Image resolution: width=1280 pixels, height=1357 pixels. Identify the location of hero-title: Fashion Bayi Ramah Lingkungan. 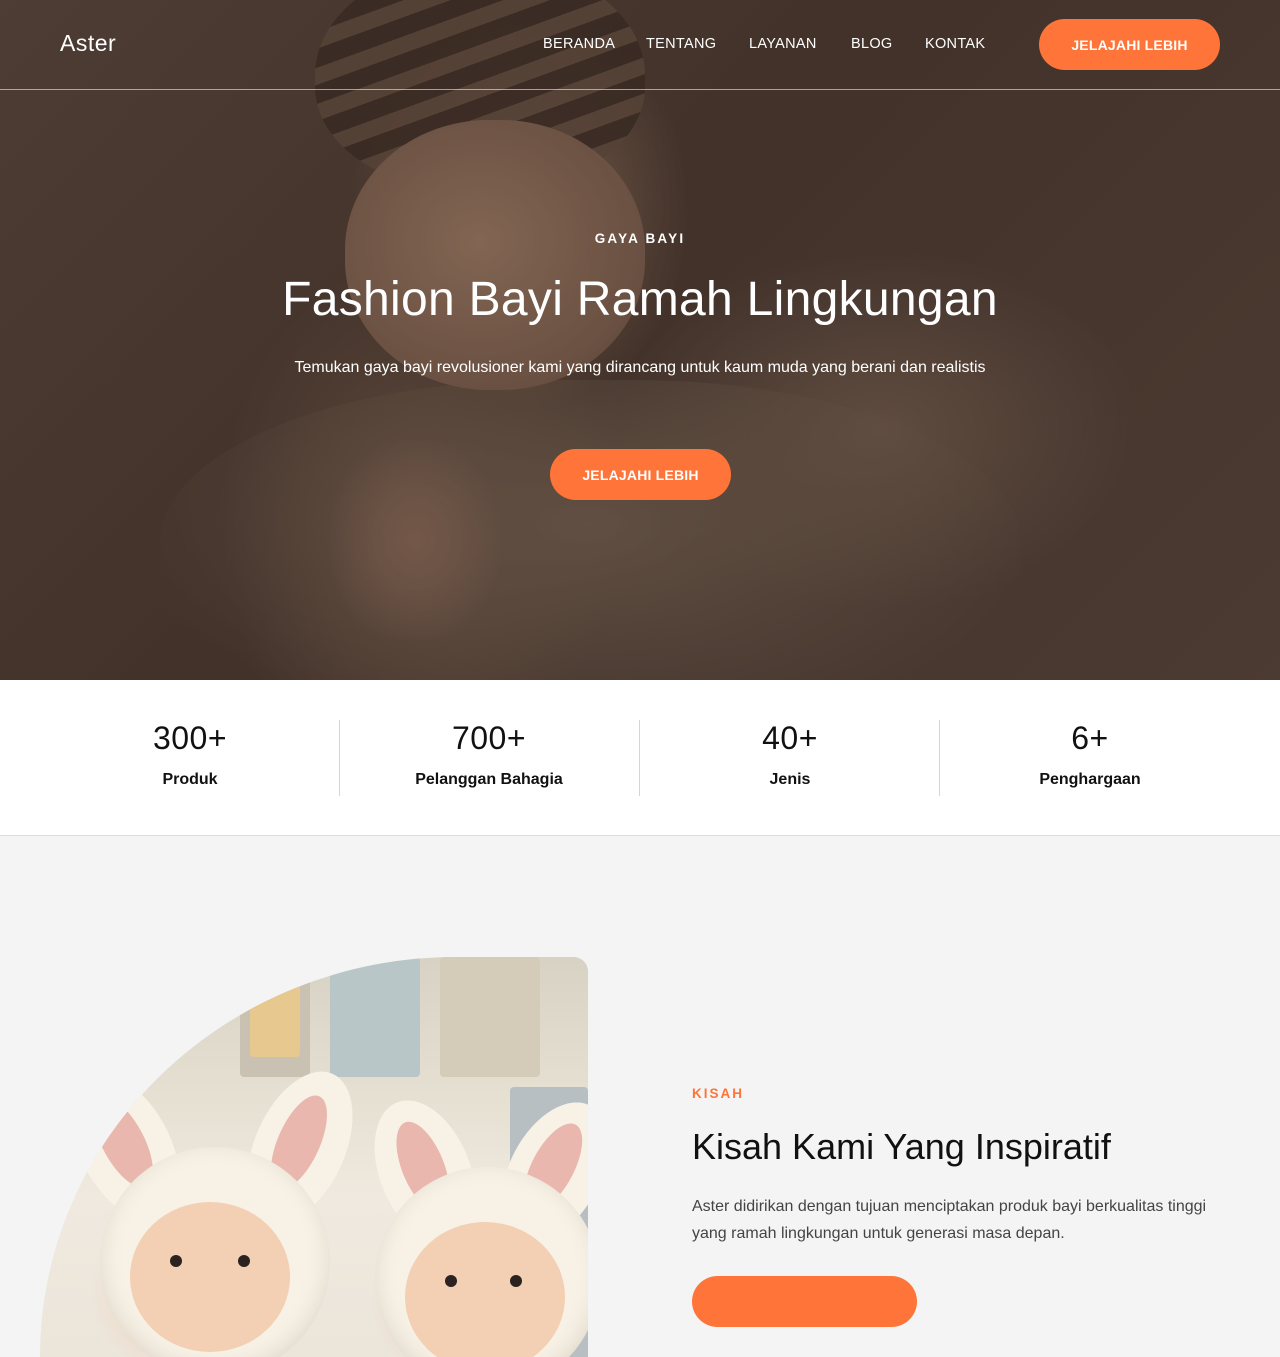
(640, 299).